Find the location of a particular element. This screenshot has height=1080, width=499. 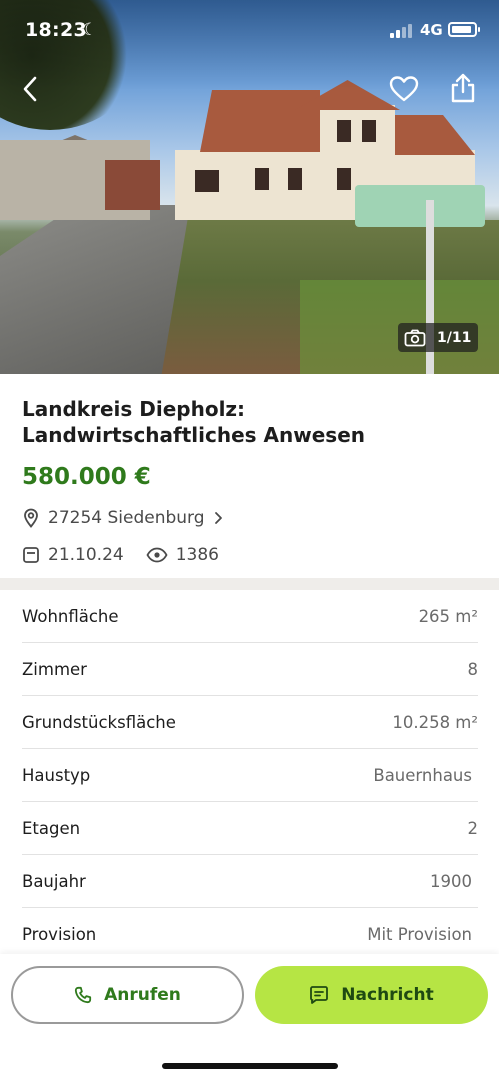

location-pin-icon is located at coordinates (31, 518).